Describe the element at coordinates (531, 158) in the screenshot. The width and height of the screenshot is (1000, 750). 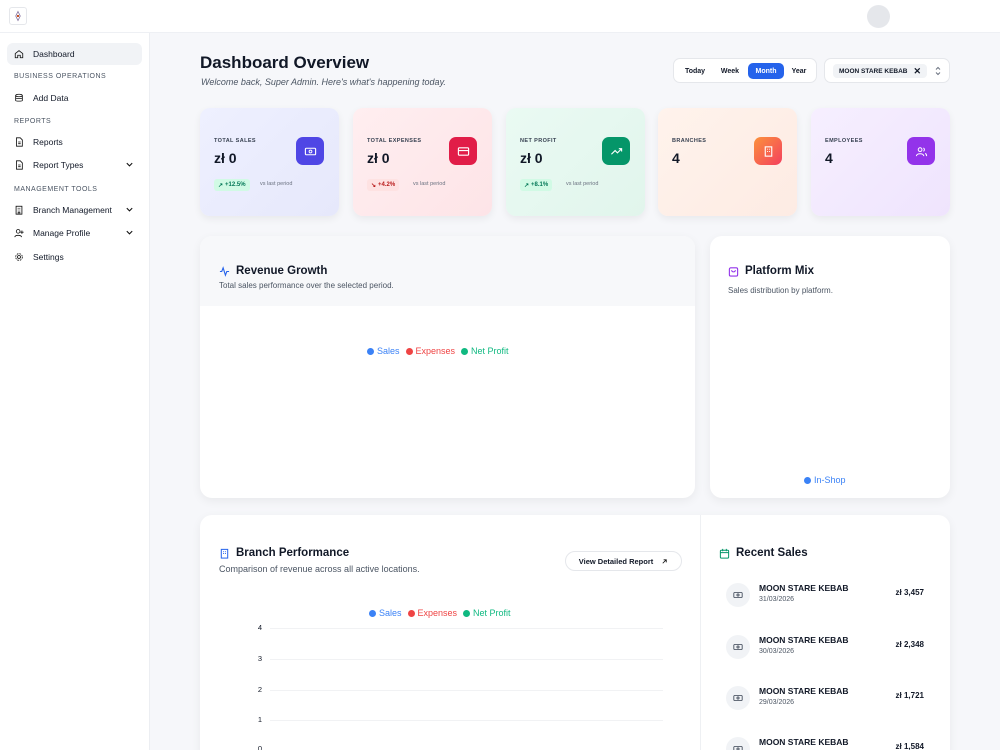
I see `stat-value: zł 0` at that location.